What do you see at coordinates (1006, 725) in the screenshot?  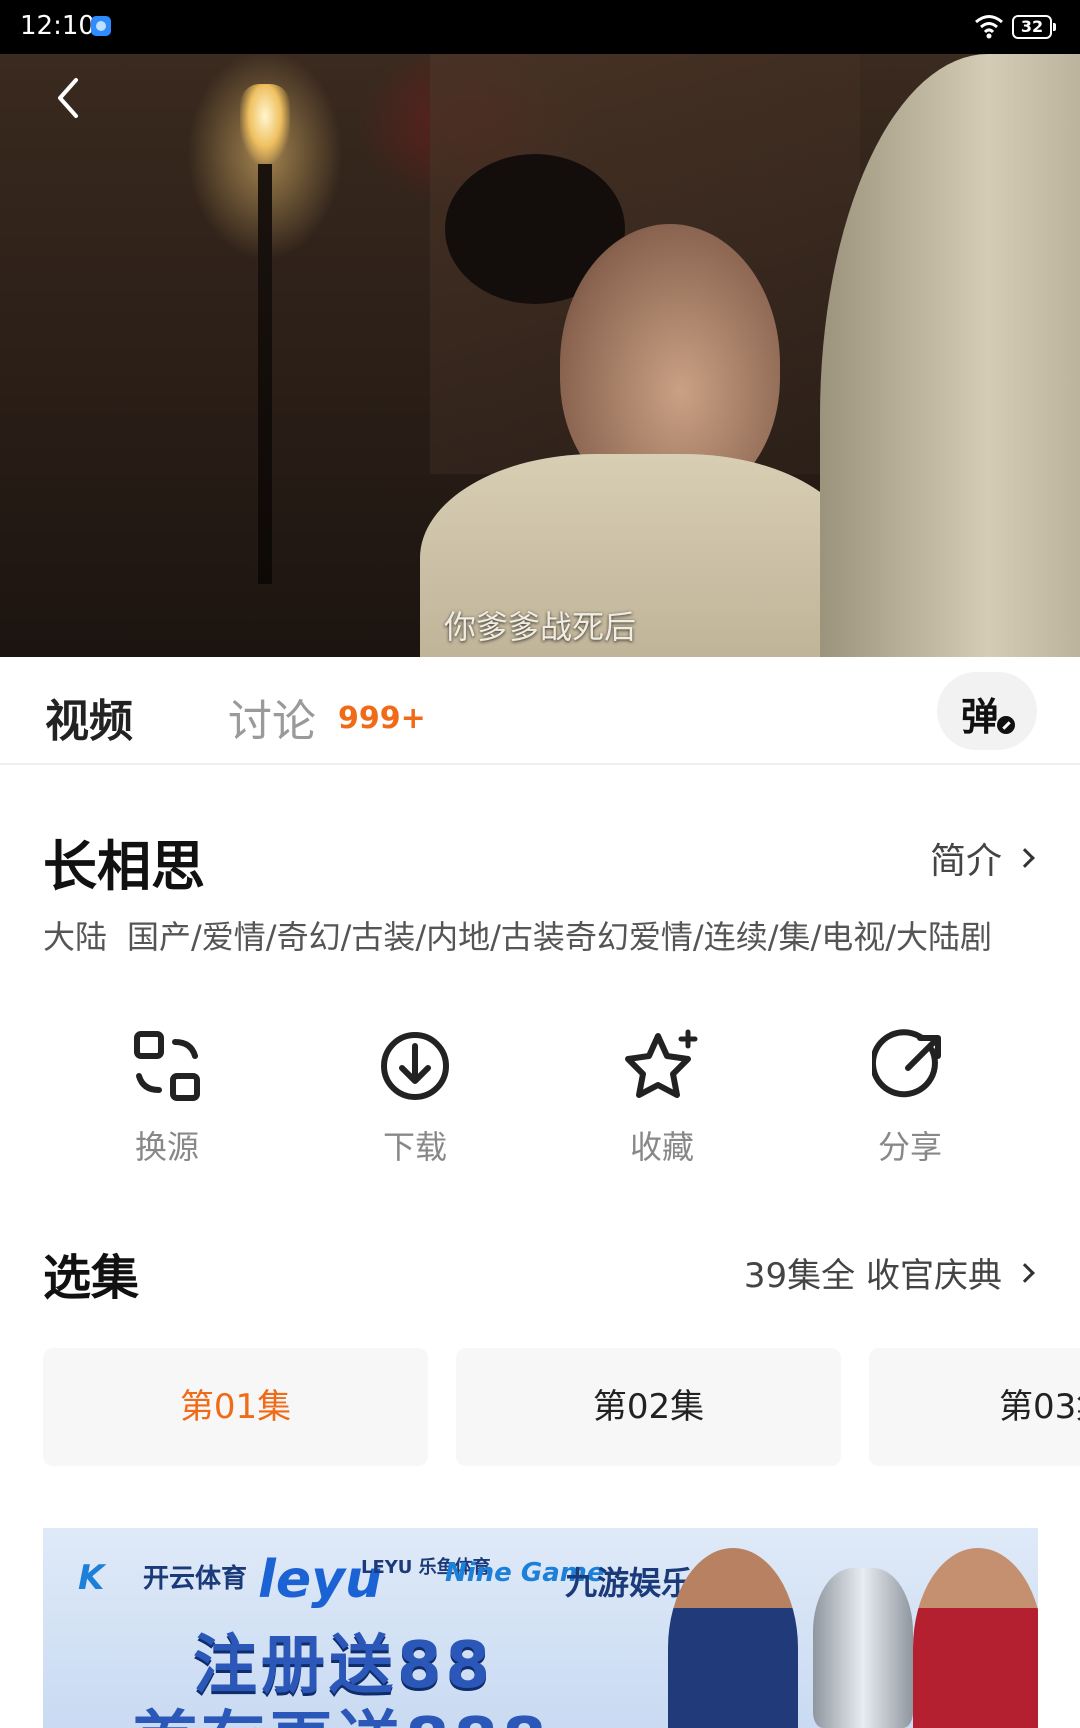 I see `danmu-edit-icon` at bounding box center [1006, 725].